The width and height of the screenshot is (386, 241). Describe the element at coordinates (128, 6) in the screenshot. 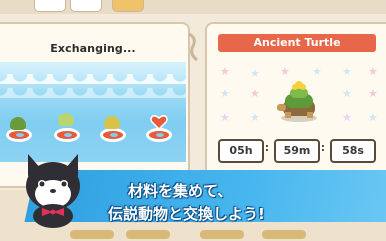

I see `top-tab-active` at that location.